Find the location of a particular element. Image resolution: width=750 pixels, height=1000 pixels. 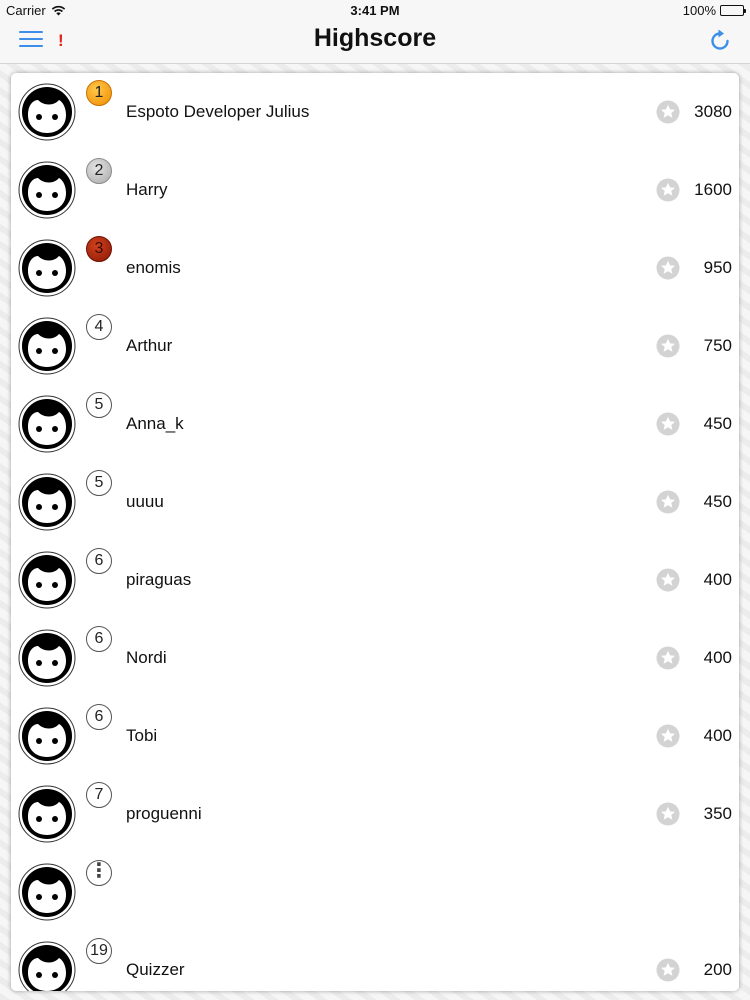

status-bar: Carrier 3:41 PM 100% is located at coordinates (375, 10).